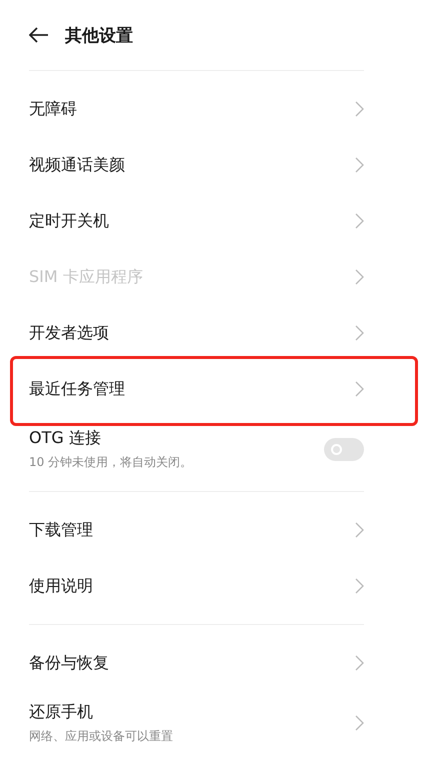 Image resolution: width=436 pixels, height=762 pixels. Describe the element at coordinates (61, 586) in the screenshot. I see `item-label: 使用说明` at that location.